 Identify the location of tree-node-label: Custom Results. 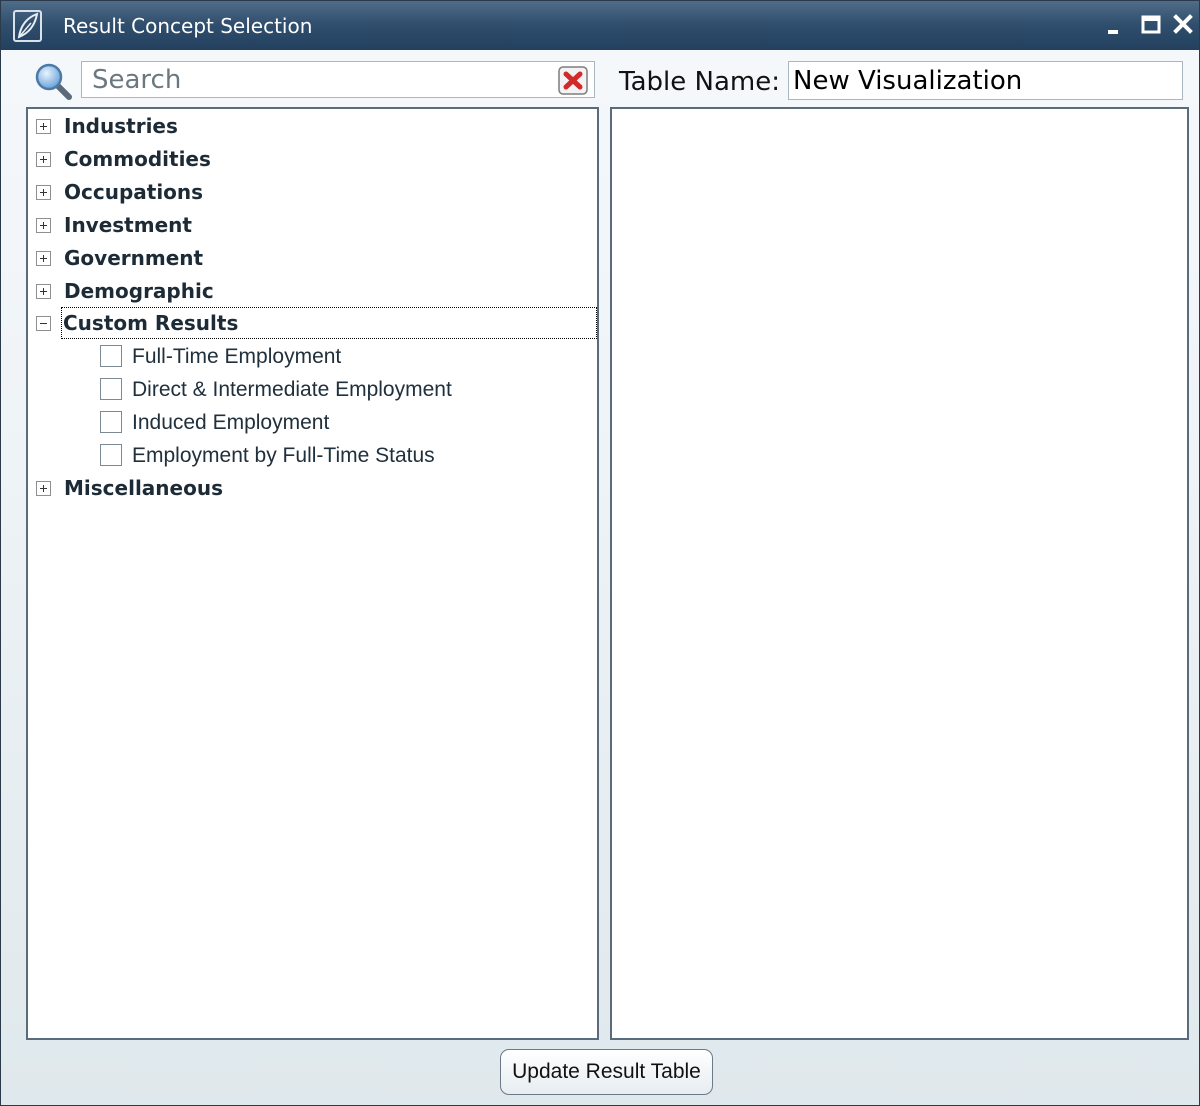
(151, 323).